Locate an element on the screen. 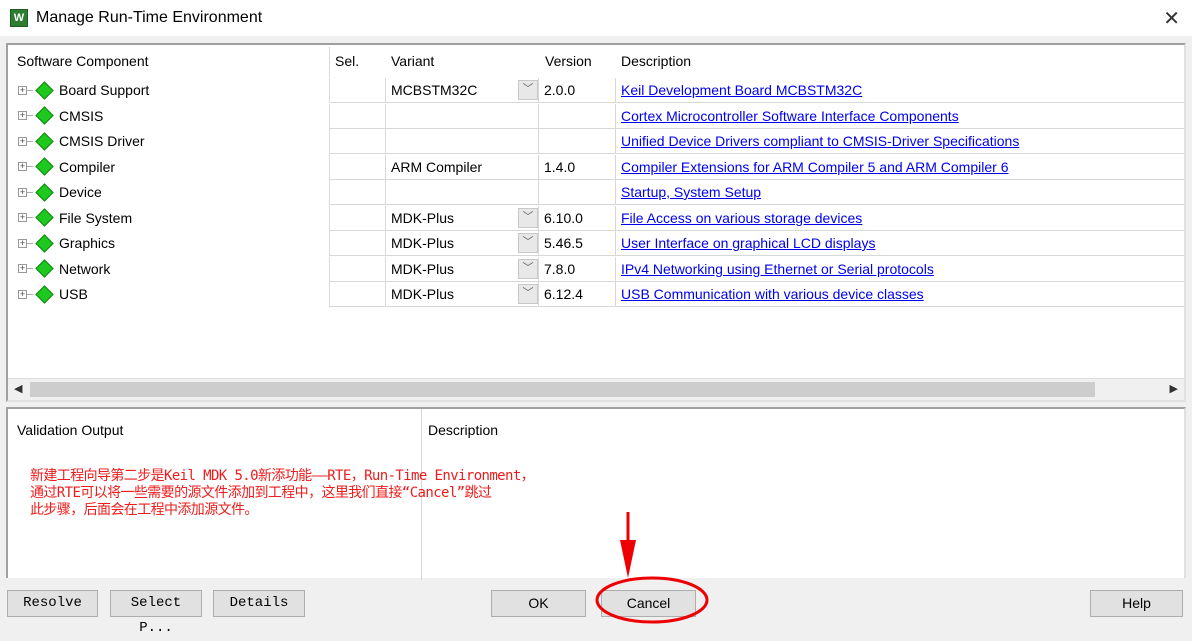 This screenshot has width=1192, height=641. arrow-head-icon is located at coordinates (628, 559).